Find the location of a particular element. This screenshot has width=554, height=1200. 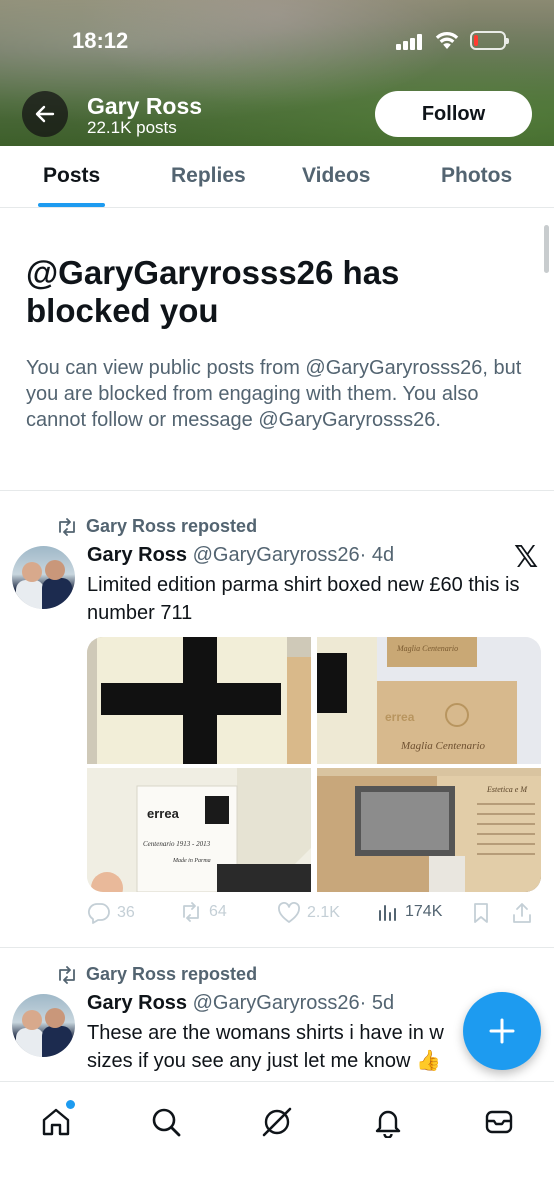

reply-count: 36 is located at coordinates (126, 912).